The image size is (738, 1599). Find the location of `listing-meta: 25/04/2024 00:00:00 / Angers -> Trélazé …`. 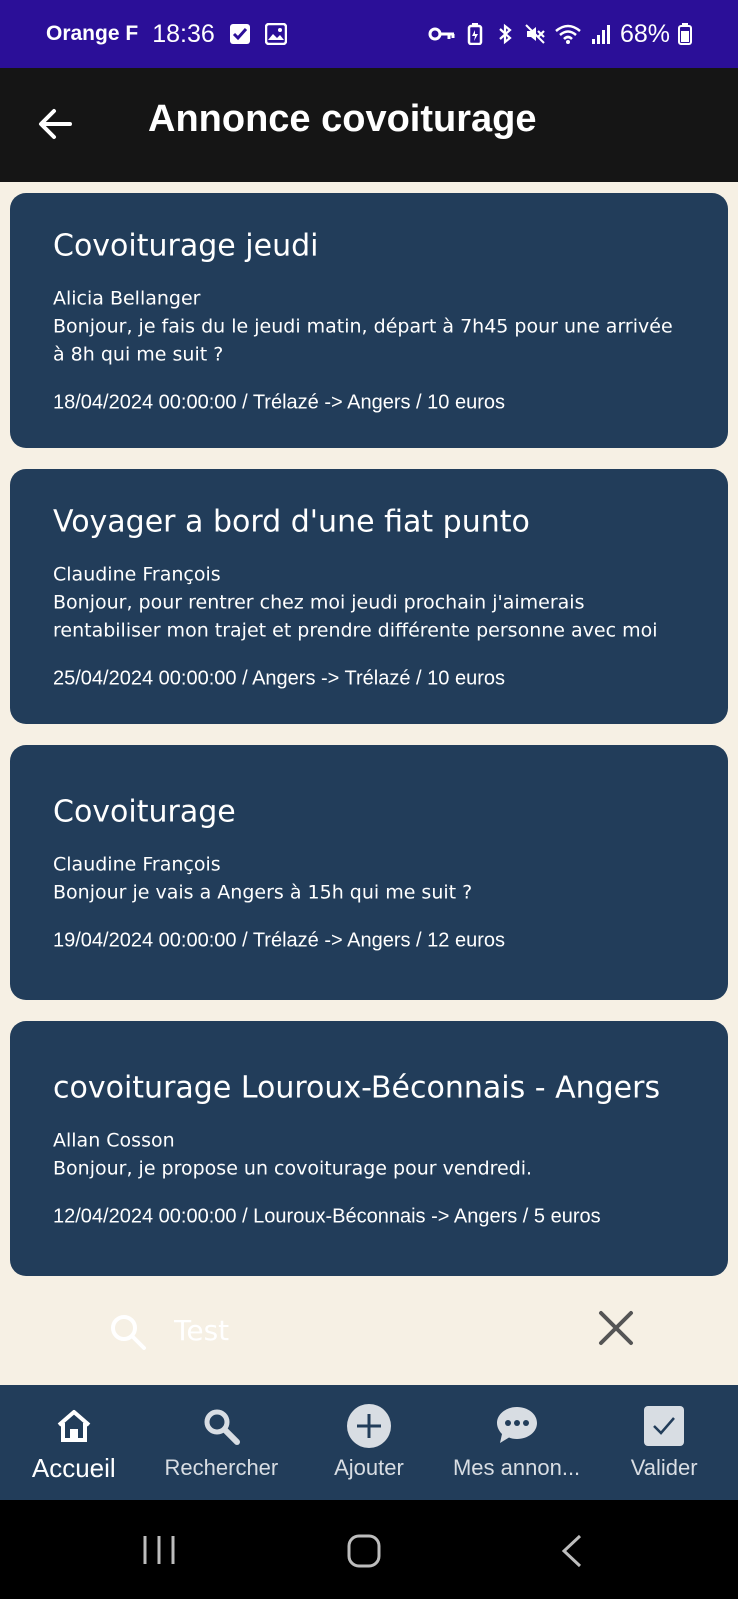

listing-meta: 25/04/2024 00:00:00 / Angers -> Trélazé … is located at coordinates (279, 678).